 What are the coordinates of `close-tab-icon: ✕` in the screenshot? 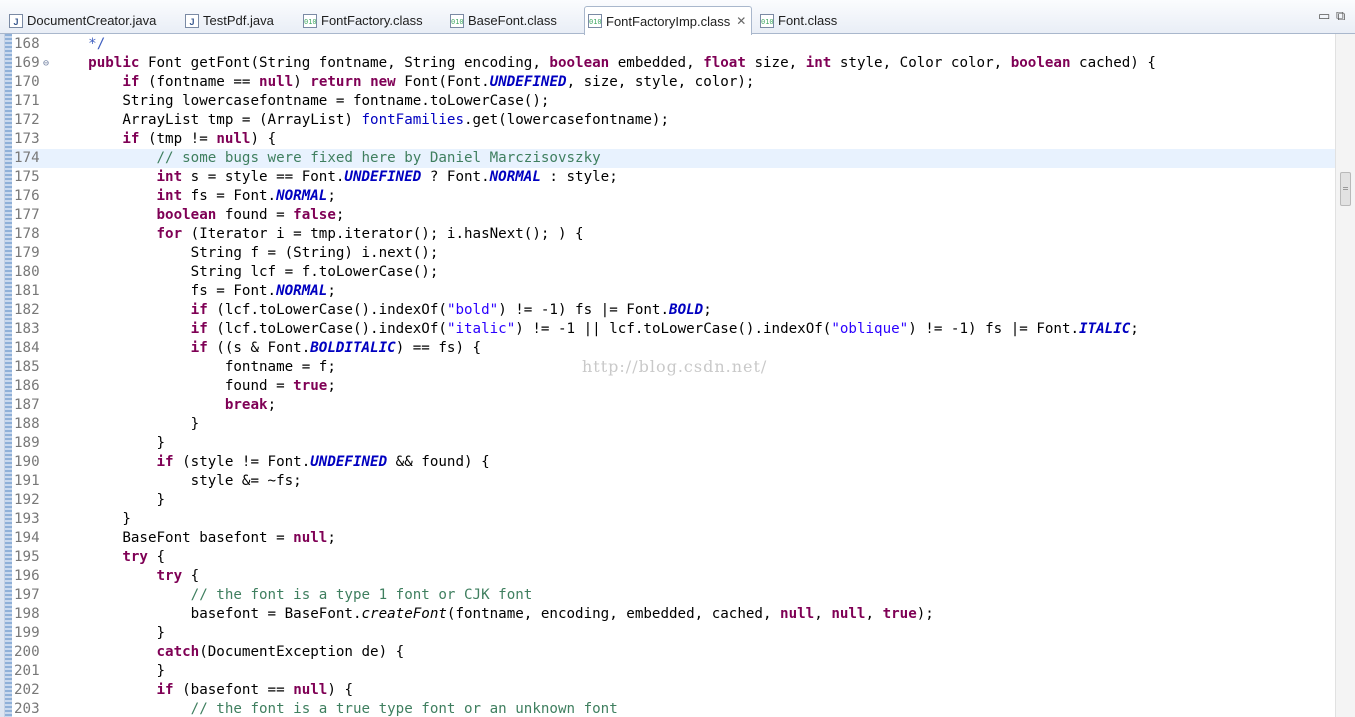 It's located at (741, 21).